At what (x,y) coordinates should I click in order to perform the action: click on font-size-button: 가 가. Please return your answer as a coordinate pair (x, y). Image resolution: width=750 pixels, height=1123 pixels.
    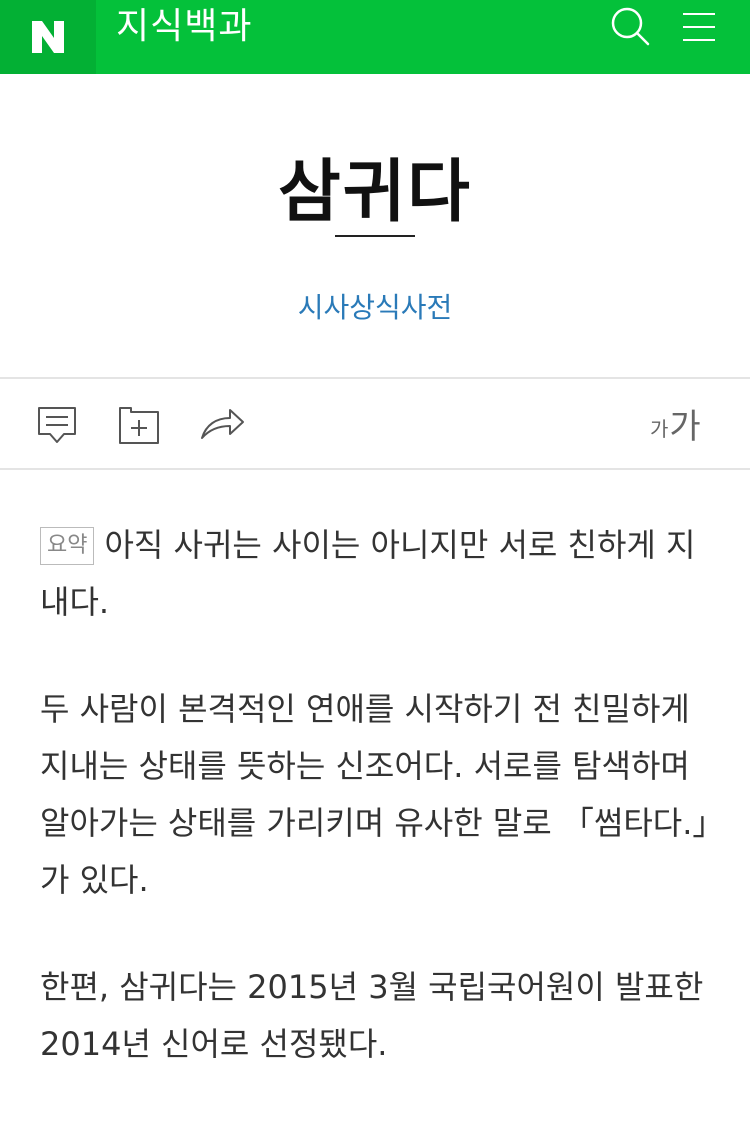
    Looking at the image, I should click on (675, 423).